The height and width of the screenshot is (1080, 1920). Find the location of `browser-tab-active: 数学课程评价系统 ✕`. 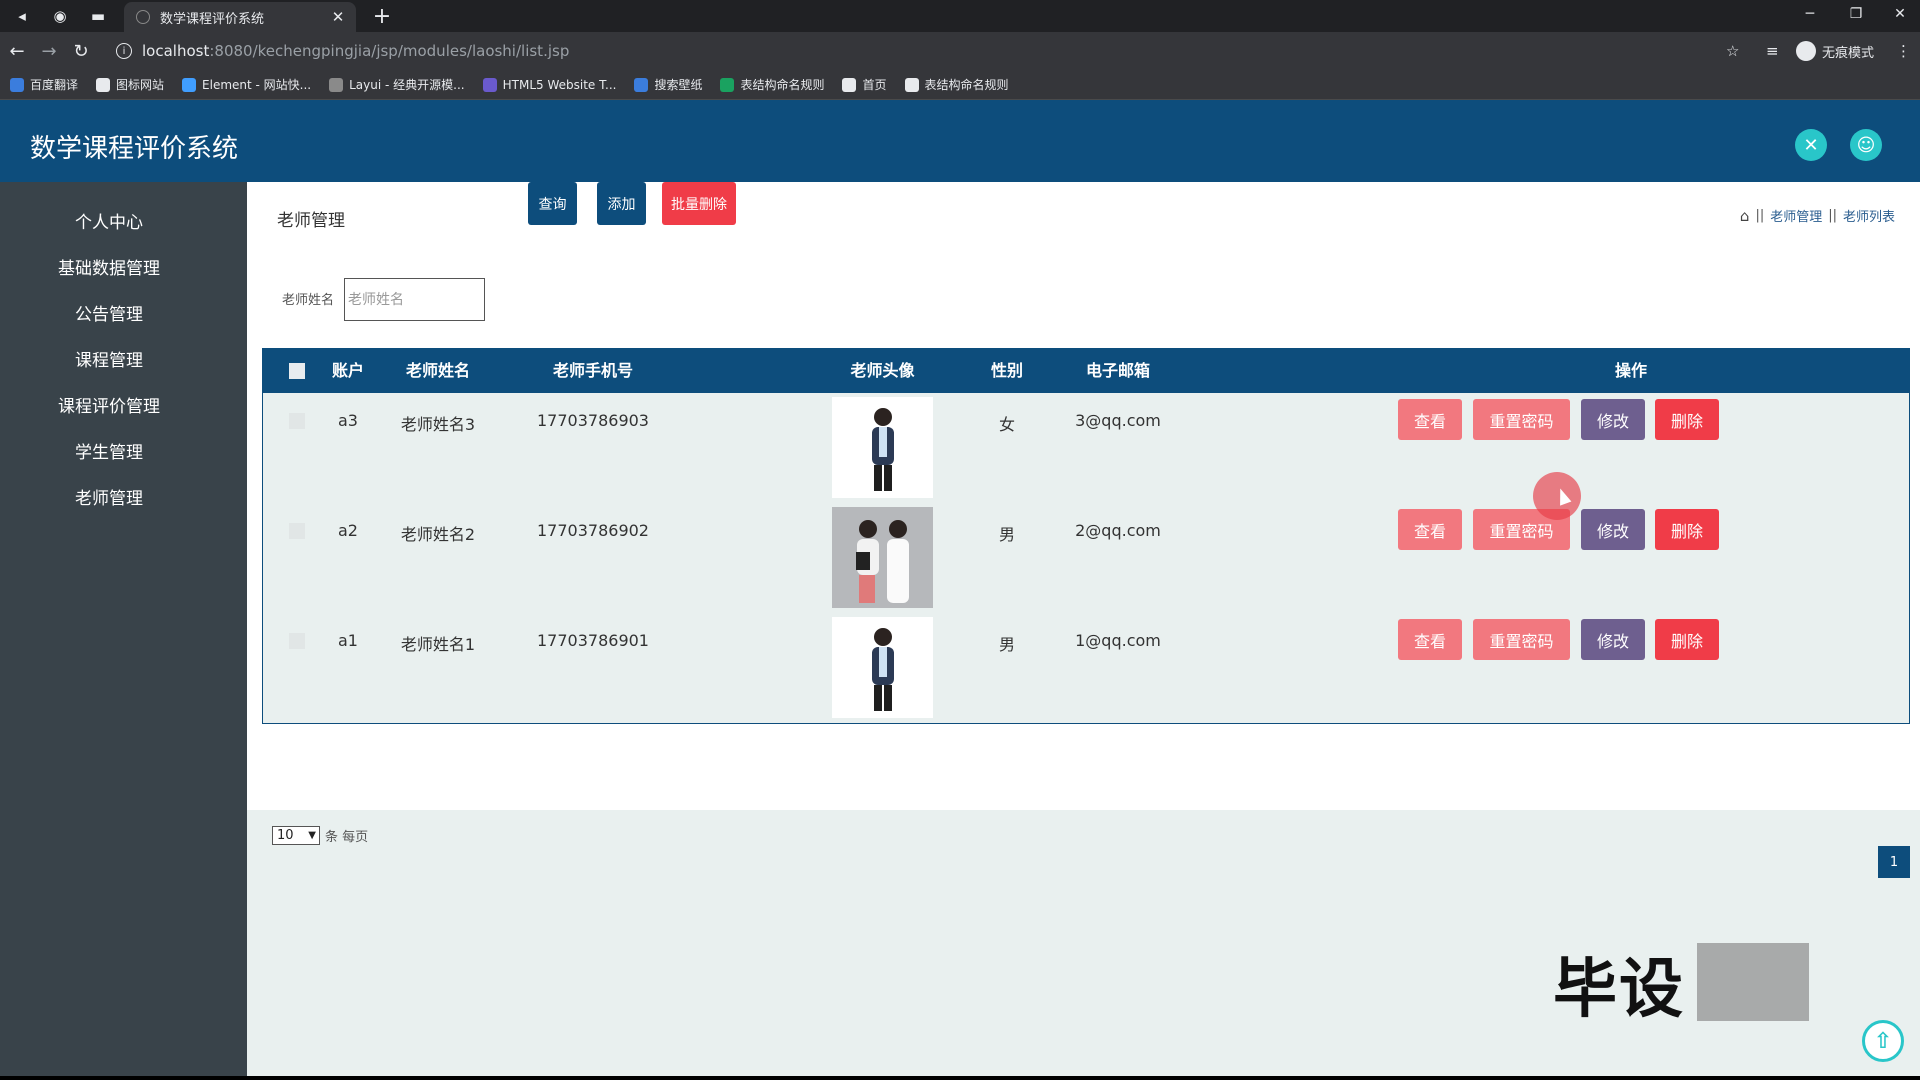

browser-tab-active: 数学课程评价系统 ✕ is located at coordinates (240, 17).